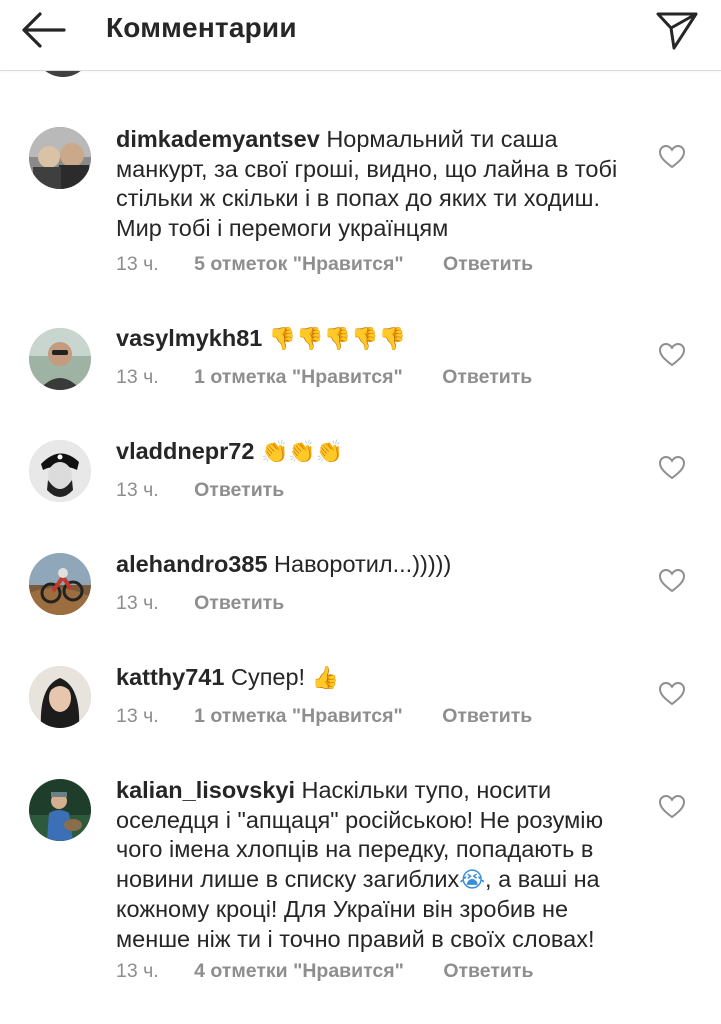  Describe the element at coordinates (192, 564) in the screenshot. I see `comment-username: alehandro385` at that location.